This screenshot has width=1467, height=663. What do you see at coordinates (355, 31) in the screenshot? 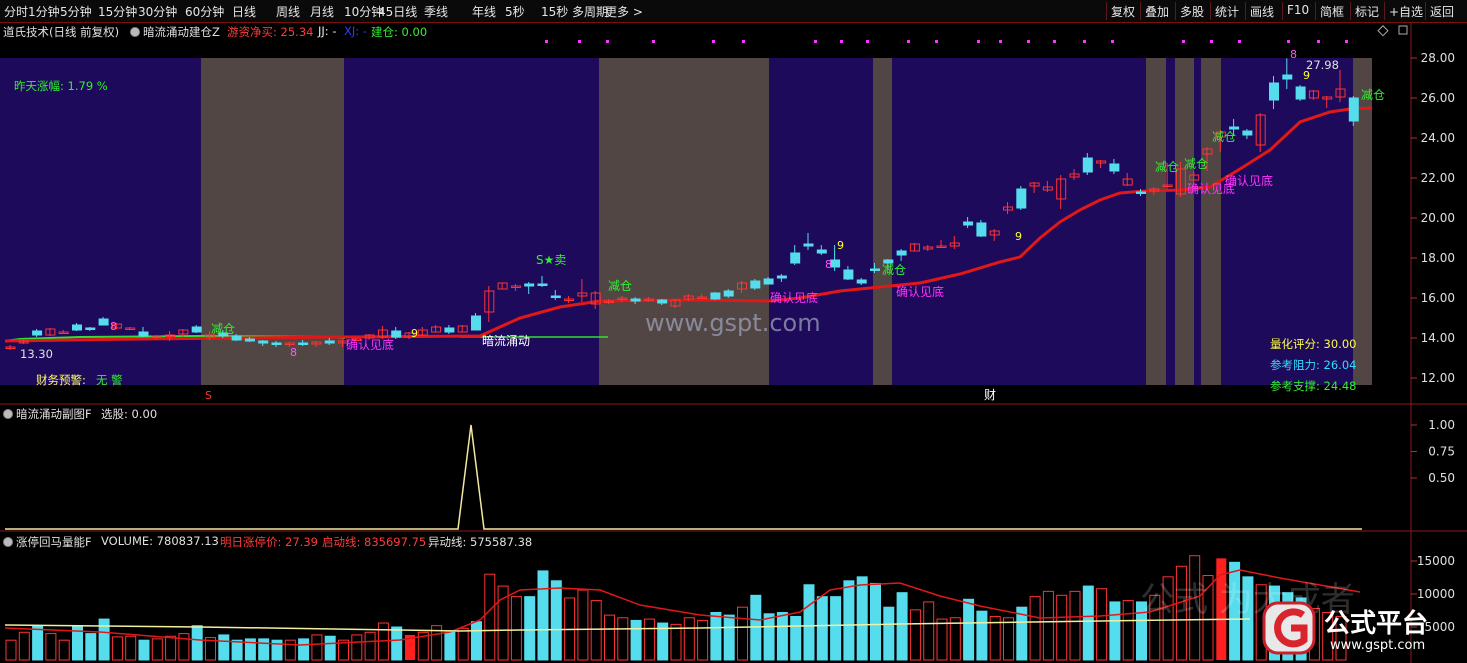
I see `xj-label: XJ: -` at bounding box center [355, 31].